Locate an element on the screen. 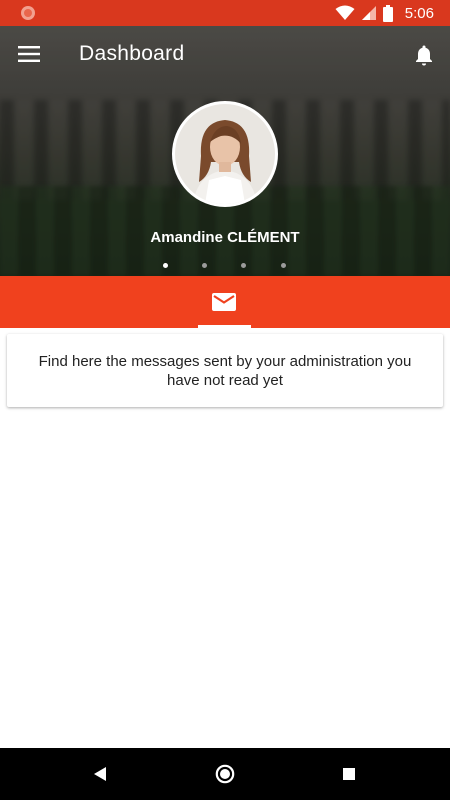 This screenshot has width=450, height=800. bell-icon is located at coordinates (424, 55).